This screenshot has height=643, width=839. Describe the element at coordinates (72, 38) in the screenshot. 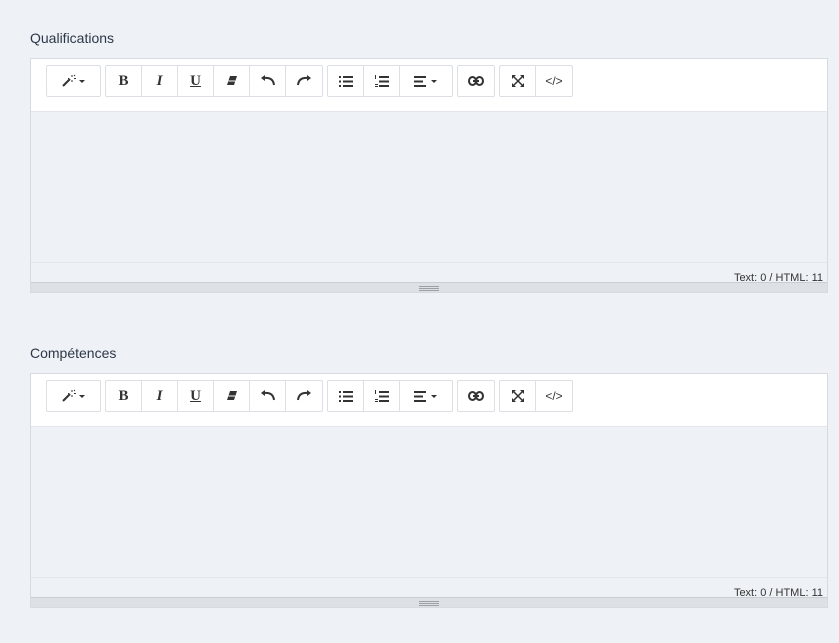

I see `field-label-qualifications: Qualifications` at that location.